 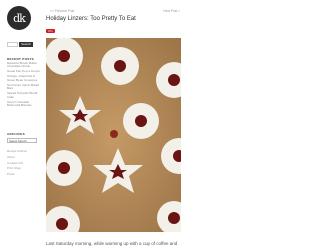 What do you see at coordinates (24, 65) in the screenshot?
I see `recent-post-link: Hazelnut Brown Butter Chocolate Chunk` at bounding box center [24, 65].